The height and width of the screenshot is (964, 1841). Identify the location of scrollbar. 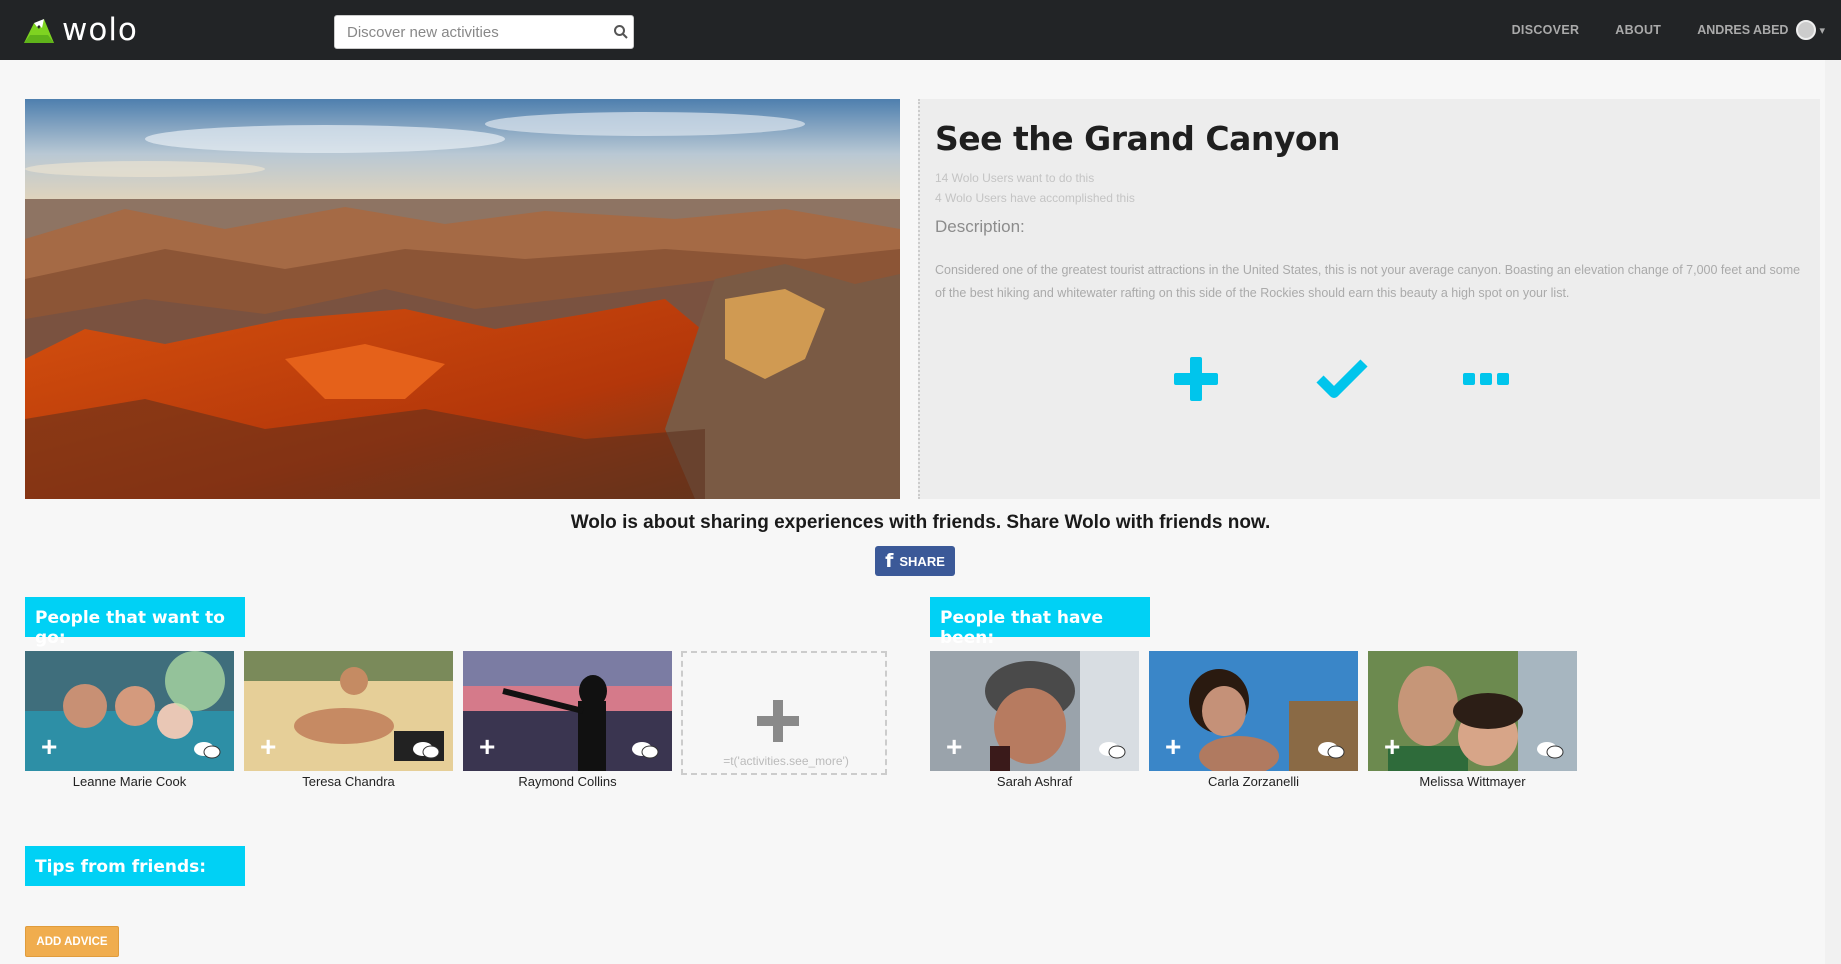
(1833, 512).